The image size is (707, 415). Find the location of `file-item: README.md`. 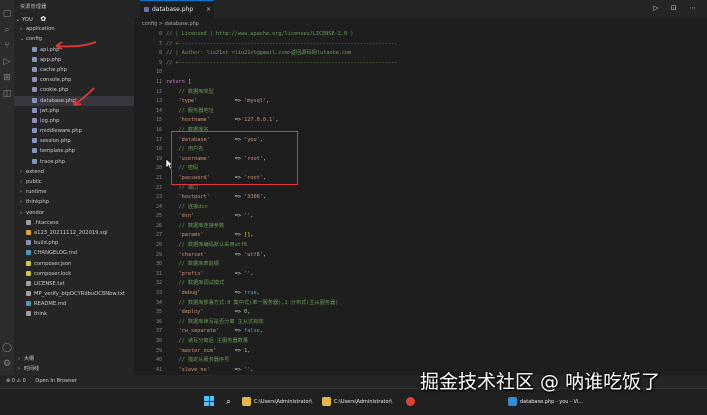

file-item: README.md is located at coordinates (74, 304).